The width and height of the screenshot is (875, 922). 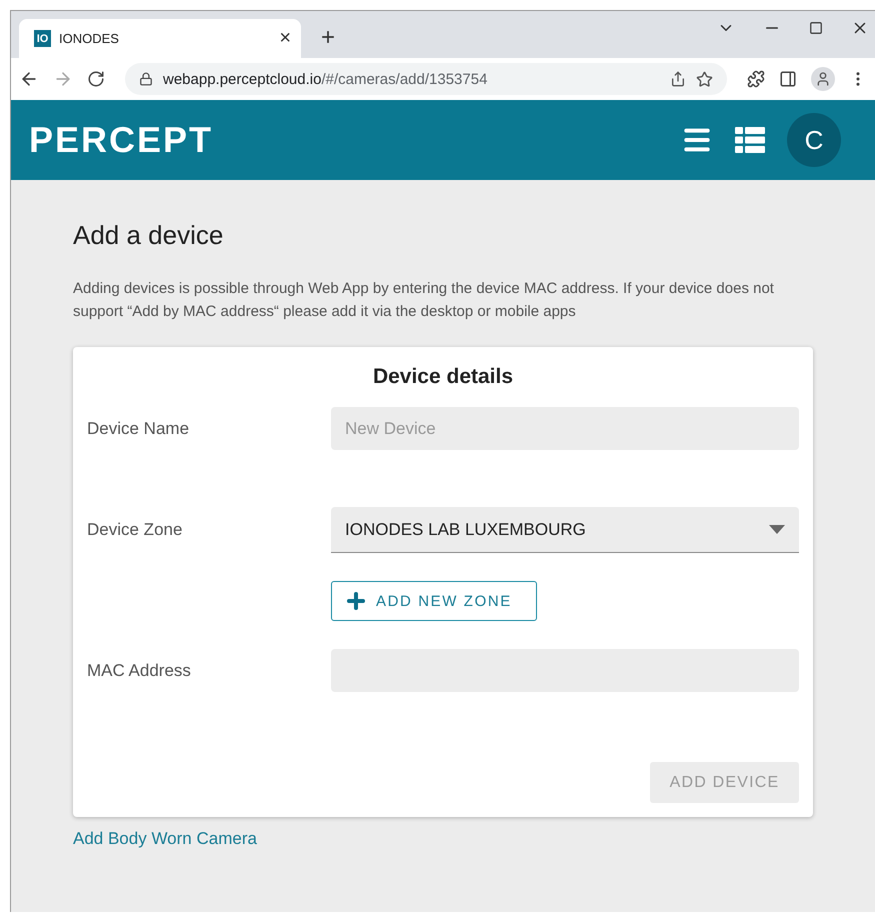 What do you see at coordinates (285, 38) in the screenshot?
I see `close-tab-icon: ×` at bounding box center [285, 38].